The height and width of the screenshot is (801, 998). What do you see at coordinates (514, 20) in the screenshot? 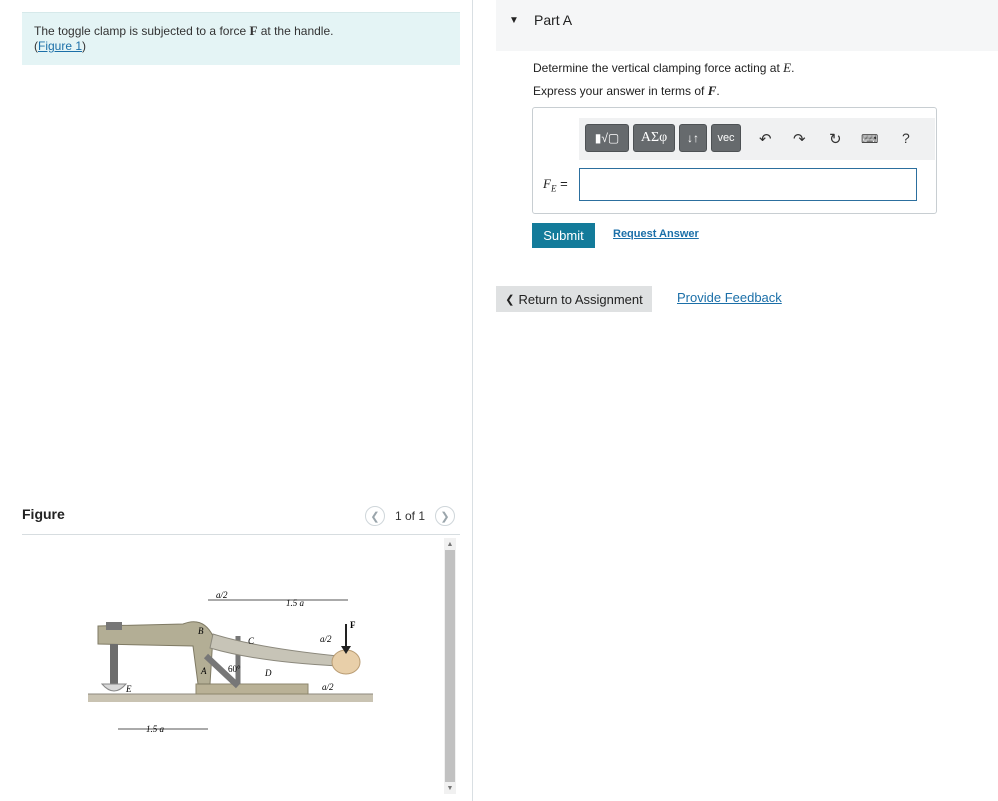
I see `caret-down-icon: ▼` at bounding box center [514, 20].